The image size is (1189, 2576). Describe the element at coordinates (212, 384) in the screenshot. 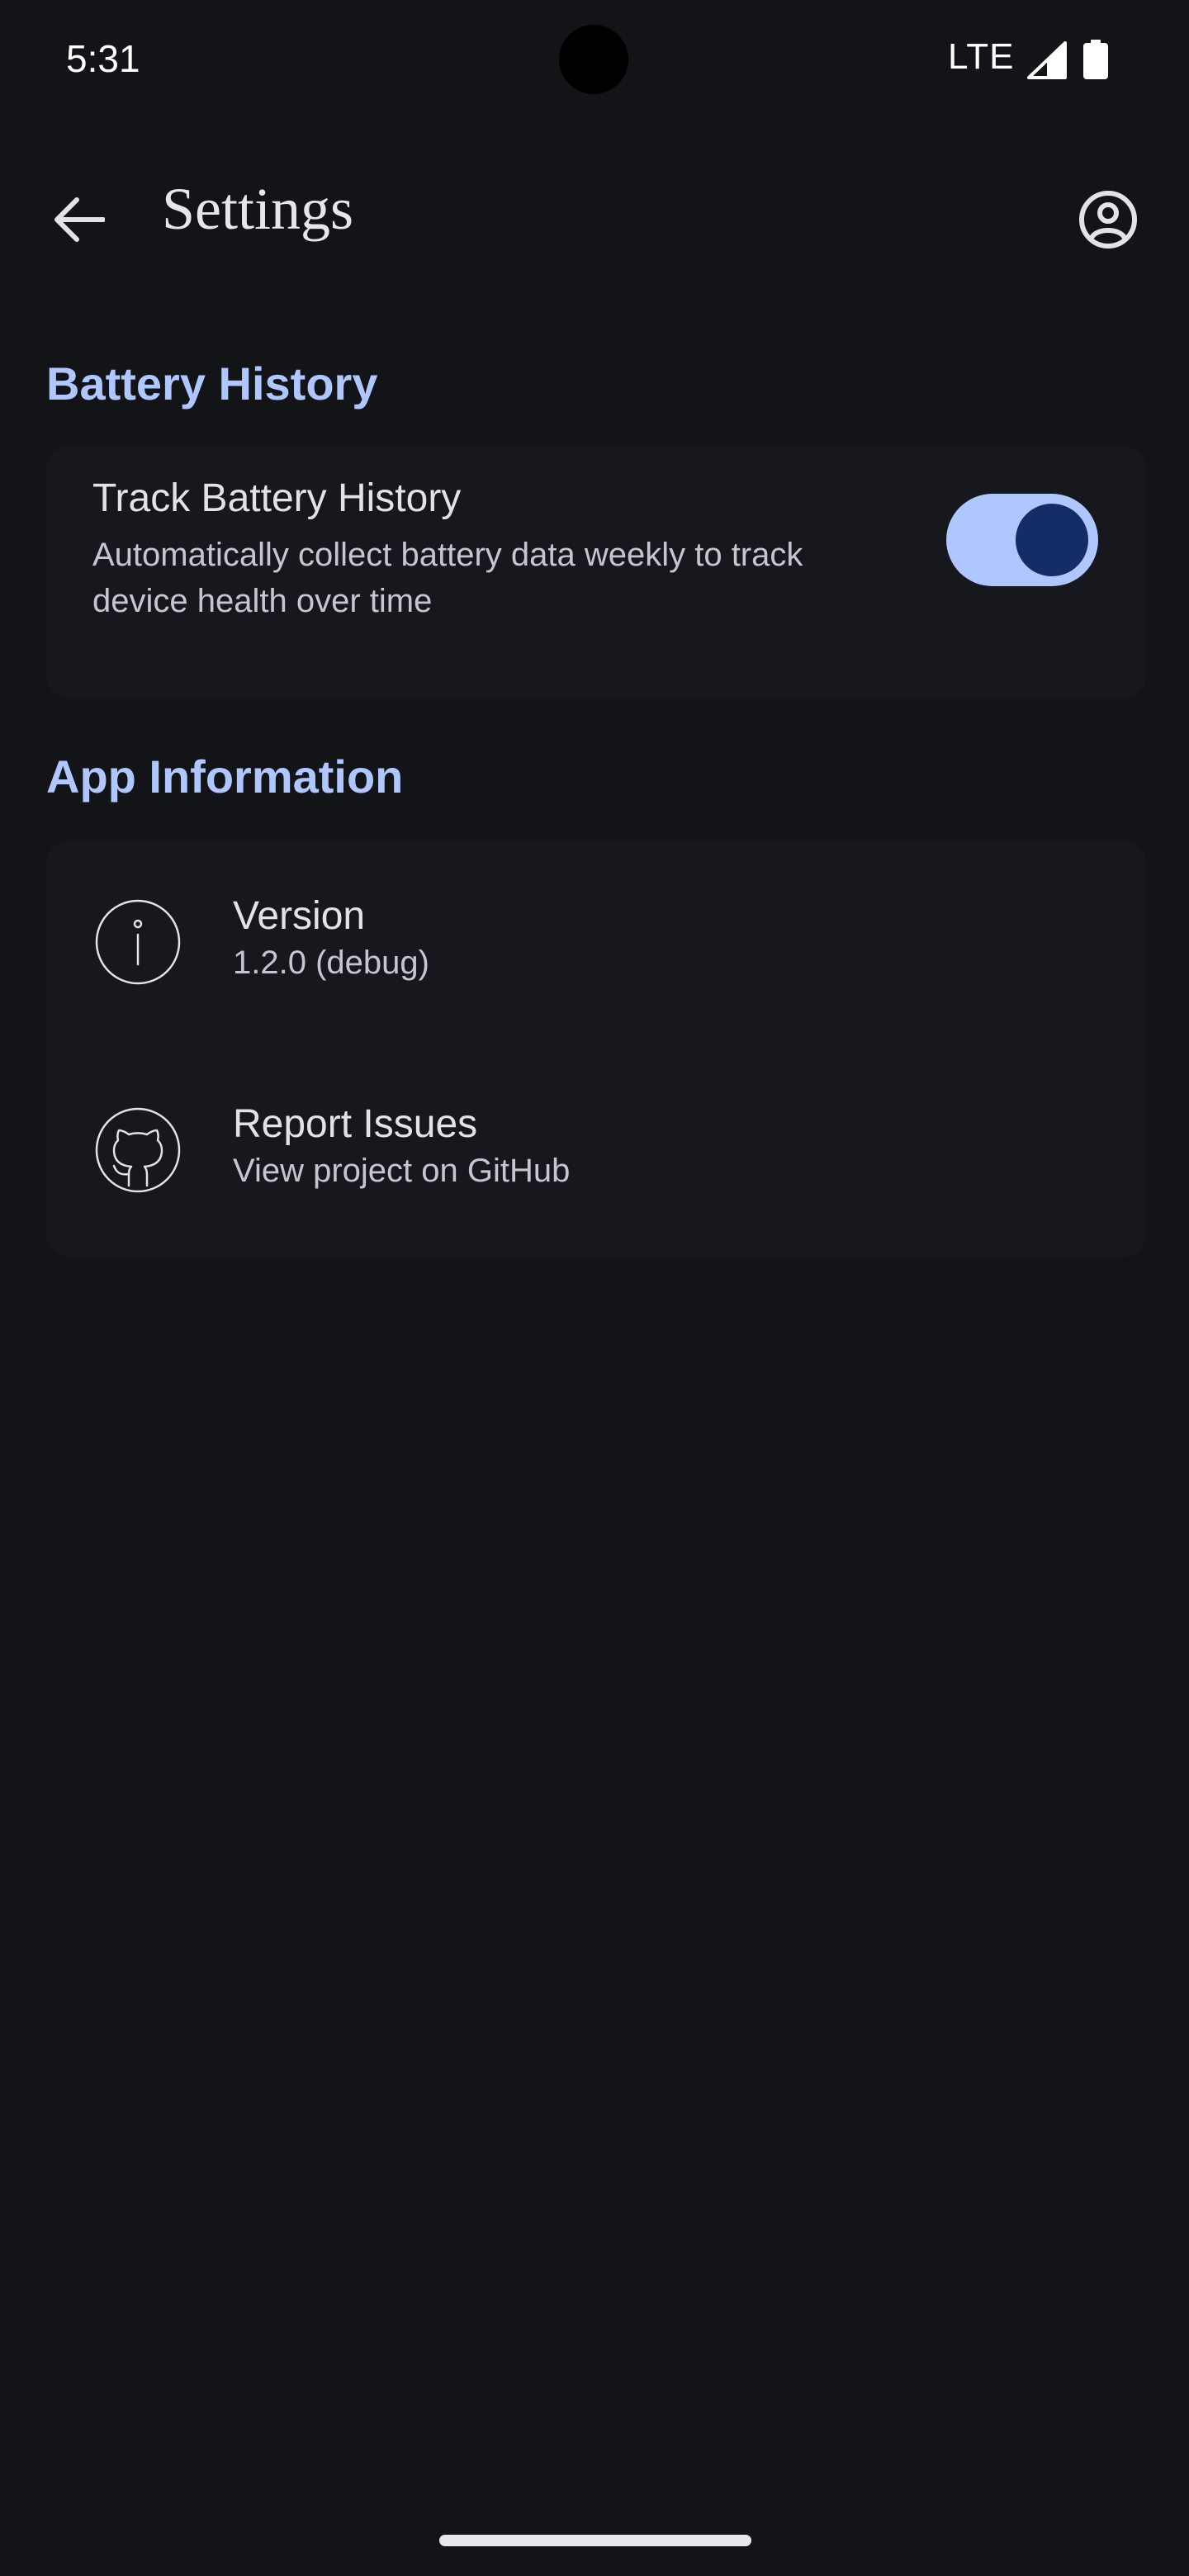

I see `section-header-battery-history: Battery History` at that location.